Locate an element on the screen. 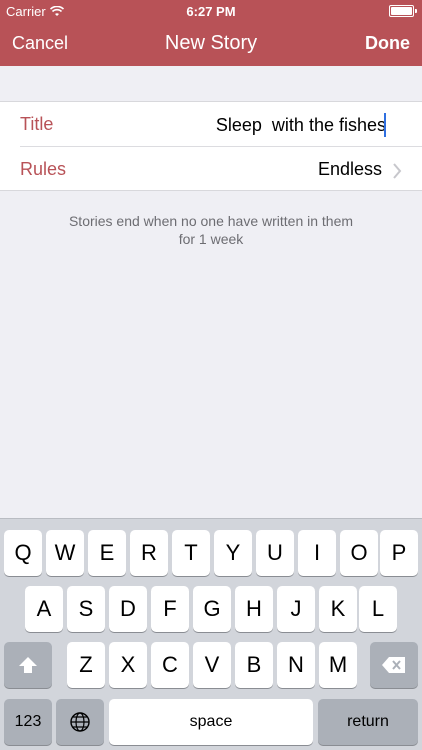 Image resolution: width=422 pixels, height=750 pixels. title-row: Title is located at coordinates (211, 124).